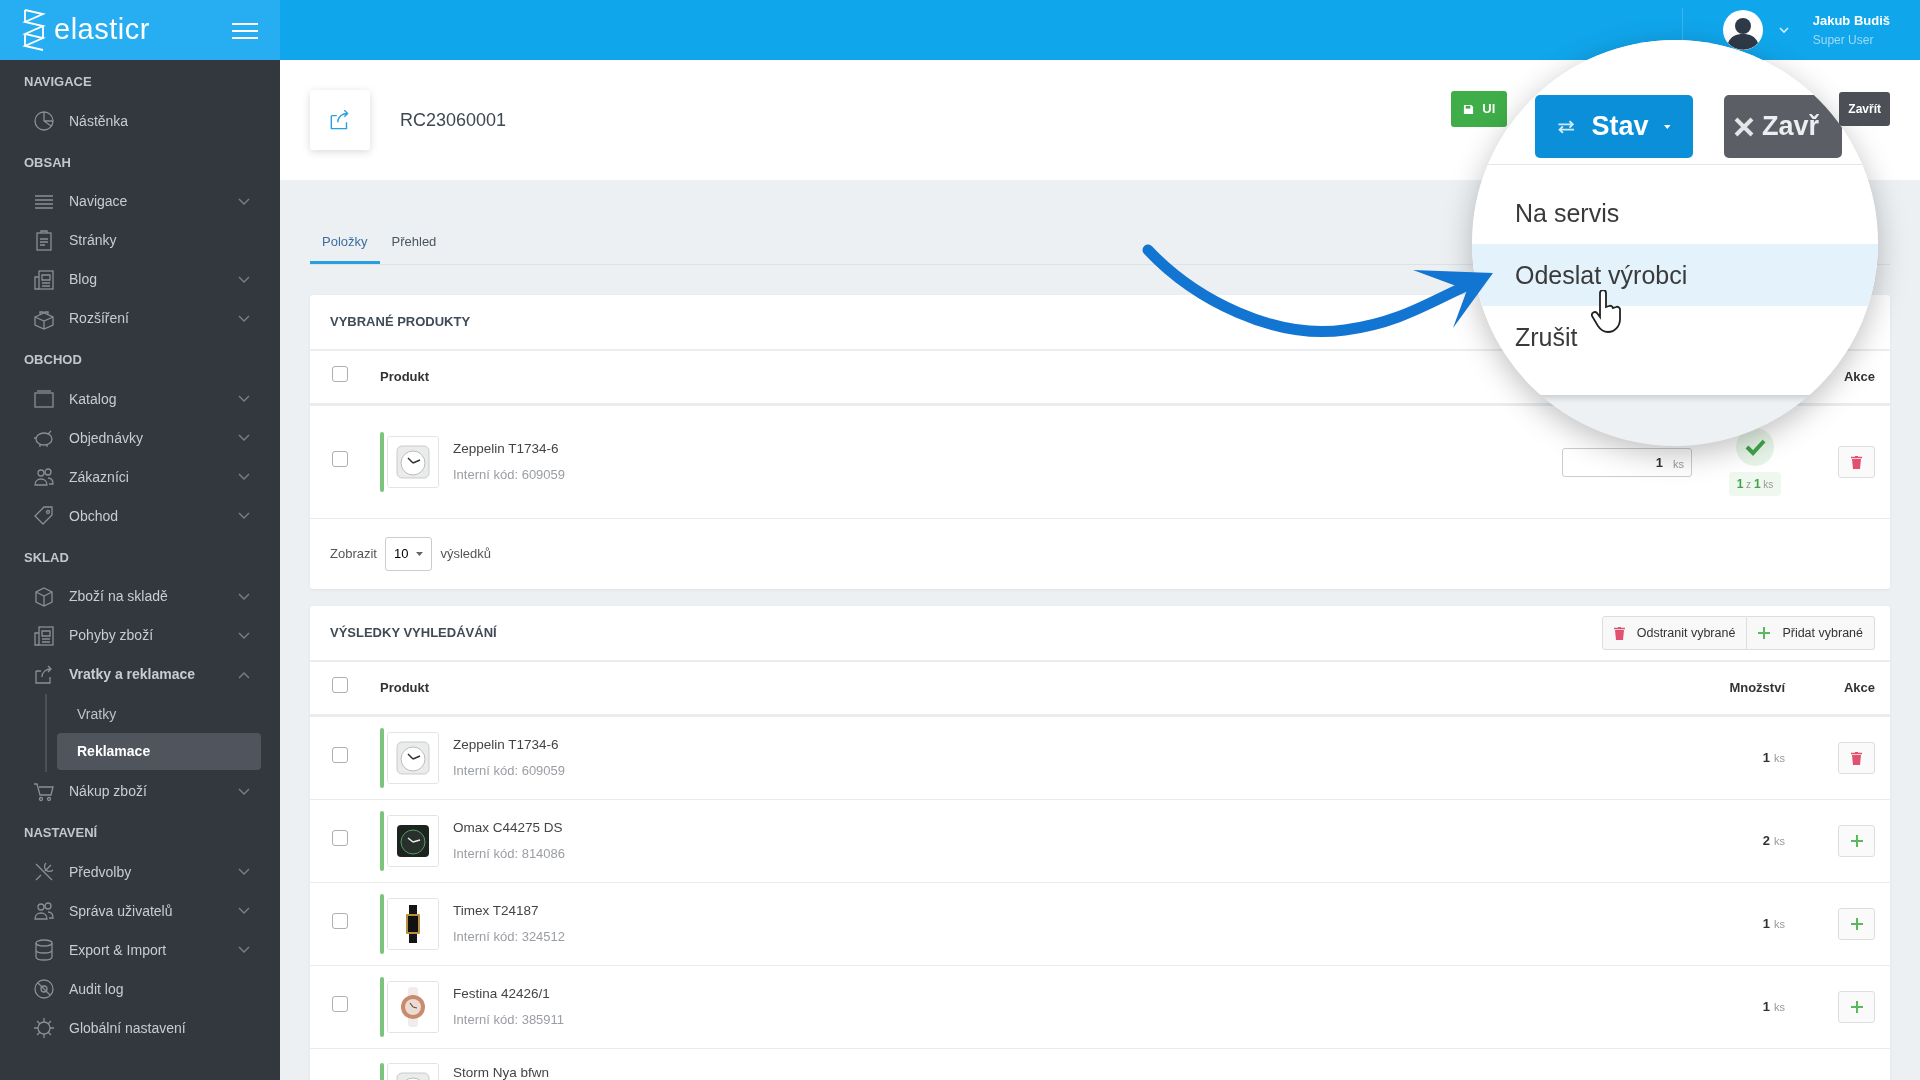 This screenshot has width=1920, height=1080. Describe the element at coordinates (509, 828) in the screenshot. I see `product-name: Omax C44275 DS` at that location.